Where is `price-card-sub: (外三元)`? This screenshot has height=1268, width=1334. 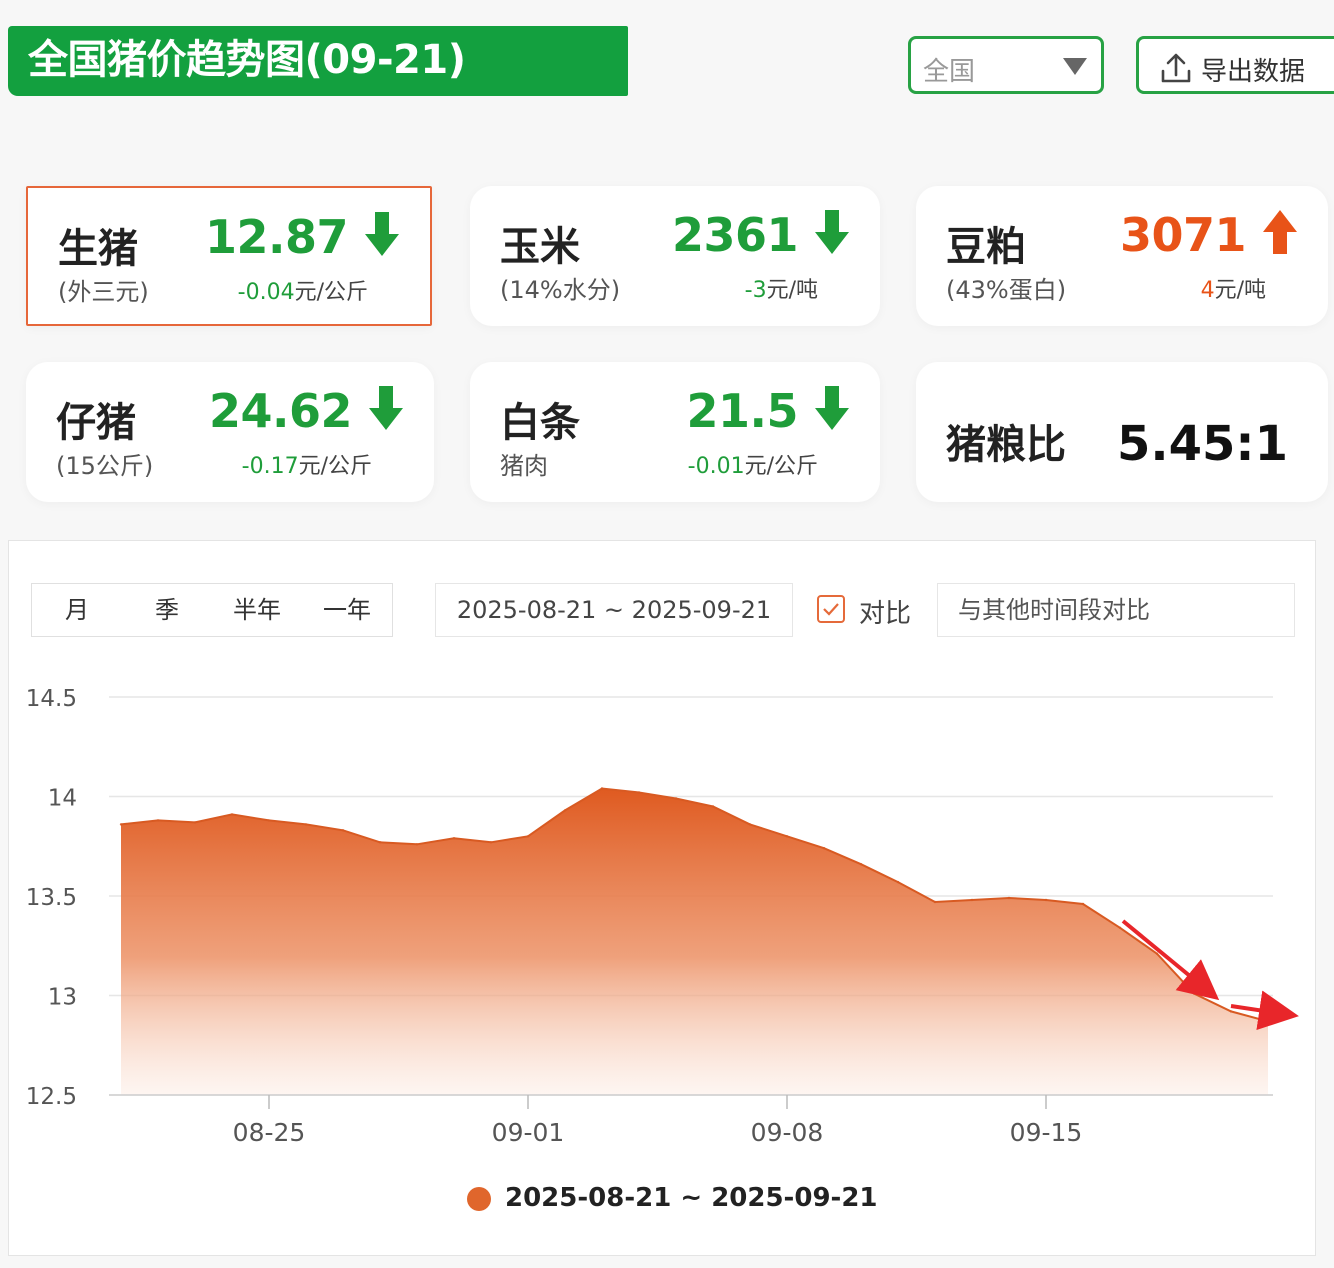
price-card-sub: (外三元) is located at coordinates (103, 292).